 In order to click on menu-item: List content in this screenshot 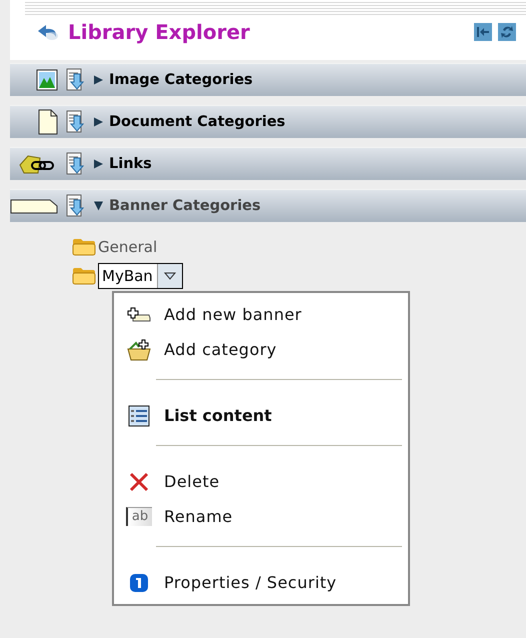, I will do `click(261, 415)`.